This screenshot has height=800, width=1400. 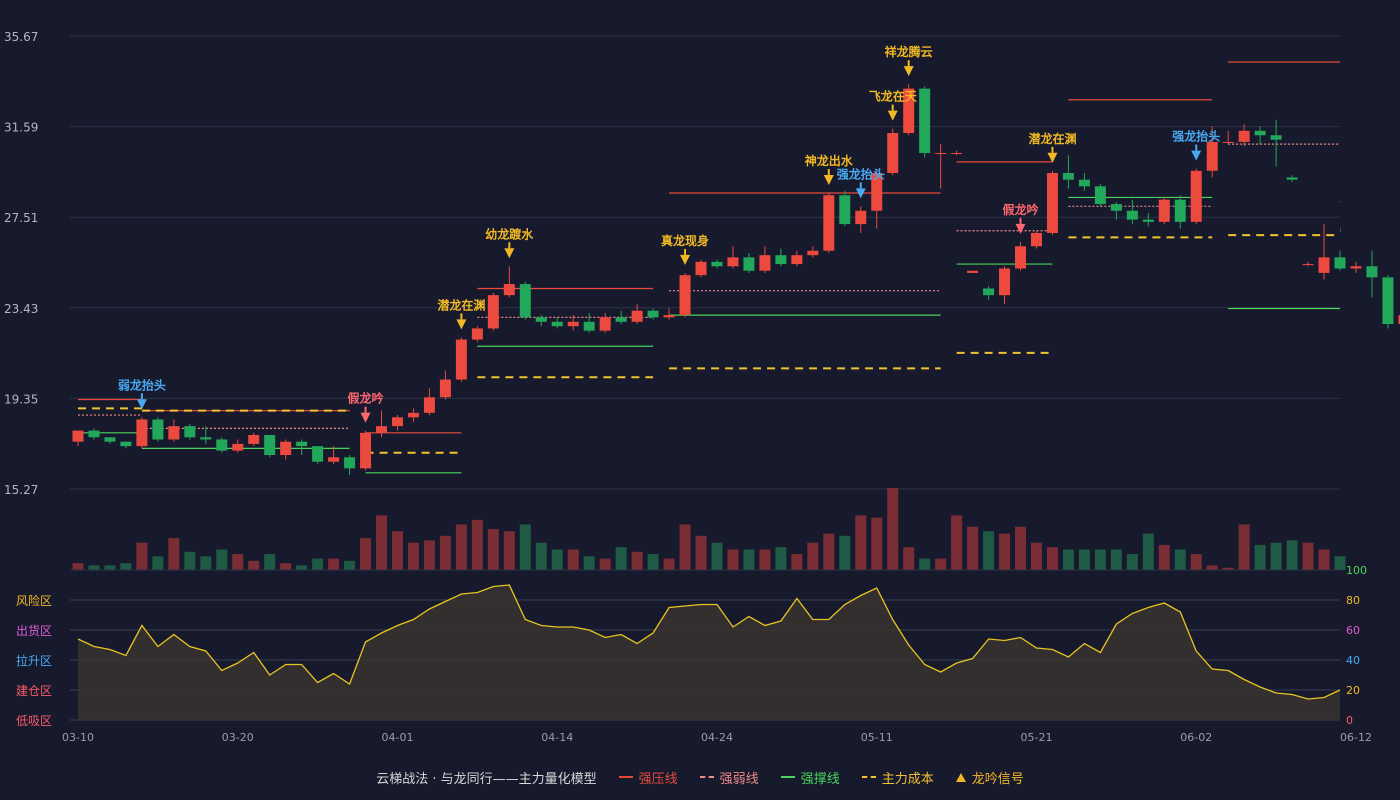 I want to click on indicator-tick-label: 80, so click(x=1353, y=600).